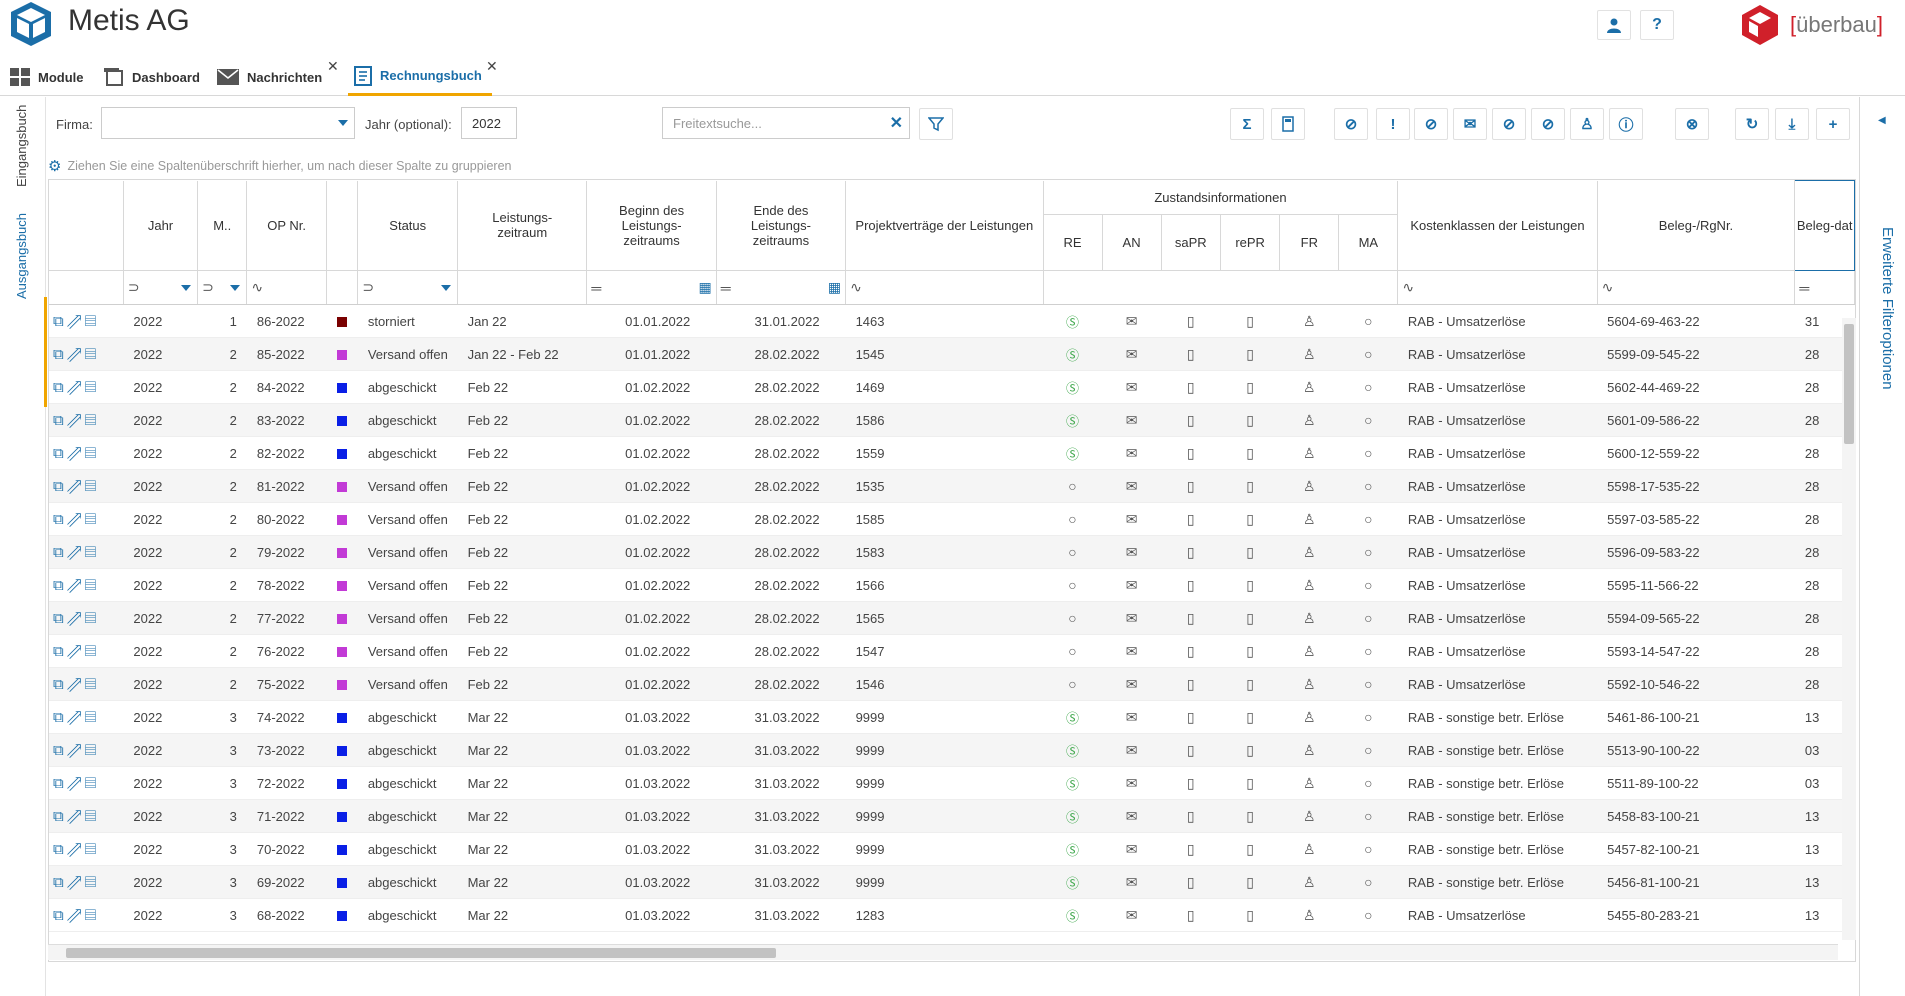 This screenshot has height=996, width=1905. What do you see at coordinates (333, 66) in the screenshot?
I see `close-tab-nachrichten-icon: ✕` at bounding box center [333, 66].